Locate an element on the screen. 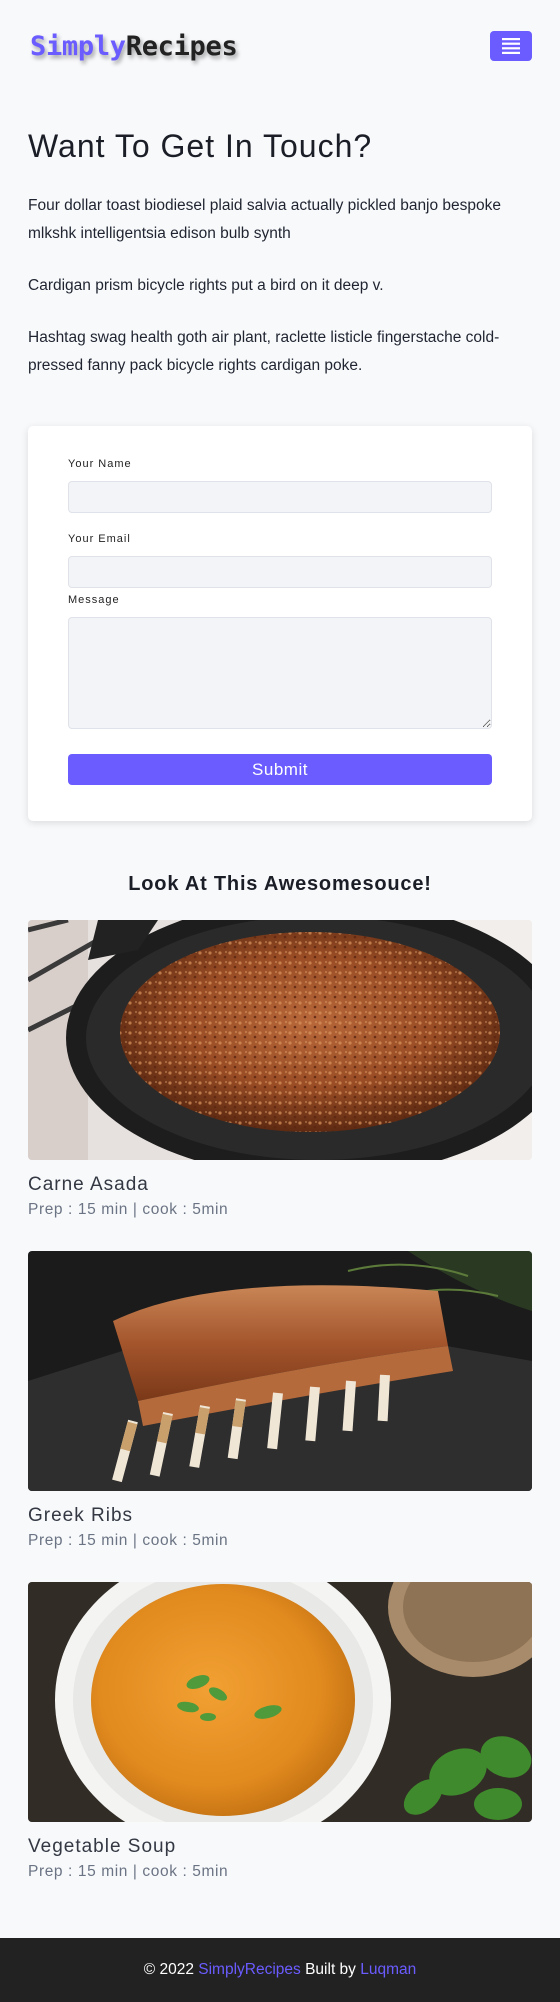 The image size is (560, 2002). logo-first: Simply is located at coordinates (78, 46).